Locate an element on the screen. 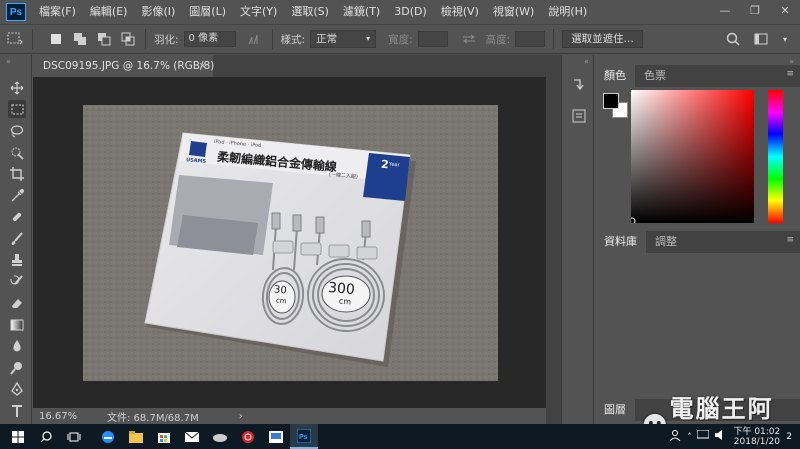  tab-color: 顏色 is located at coordinates (615, 76).